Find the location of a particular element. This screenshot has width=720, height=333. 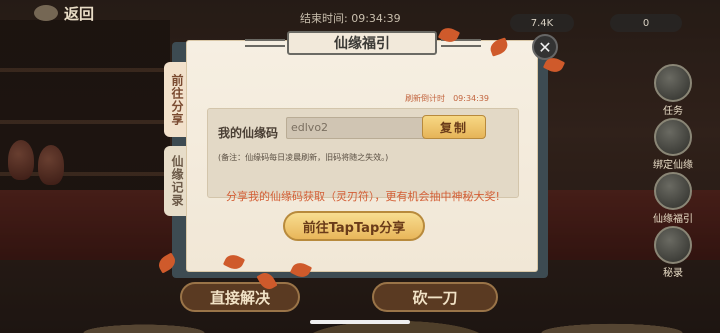

side-item-fortune: 仙缘福引 is located at coordinates (673, 198).